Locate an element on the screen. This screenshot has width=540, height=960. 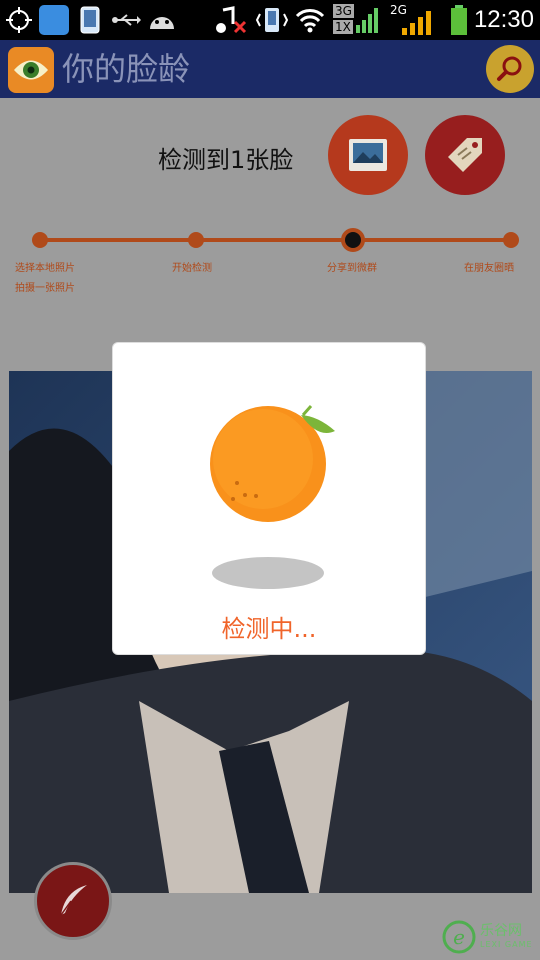
edit-button is located at coordinates (73, 901).